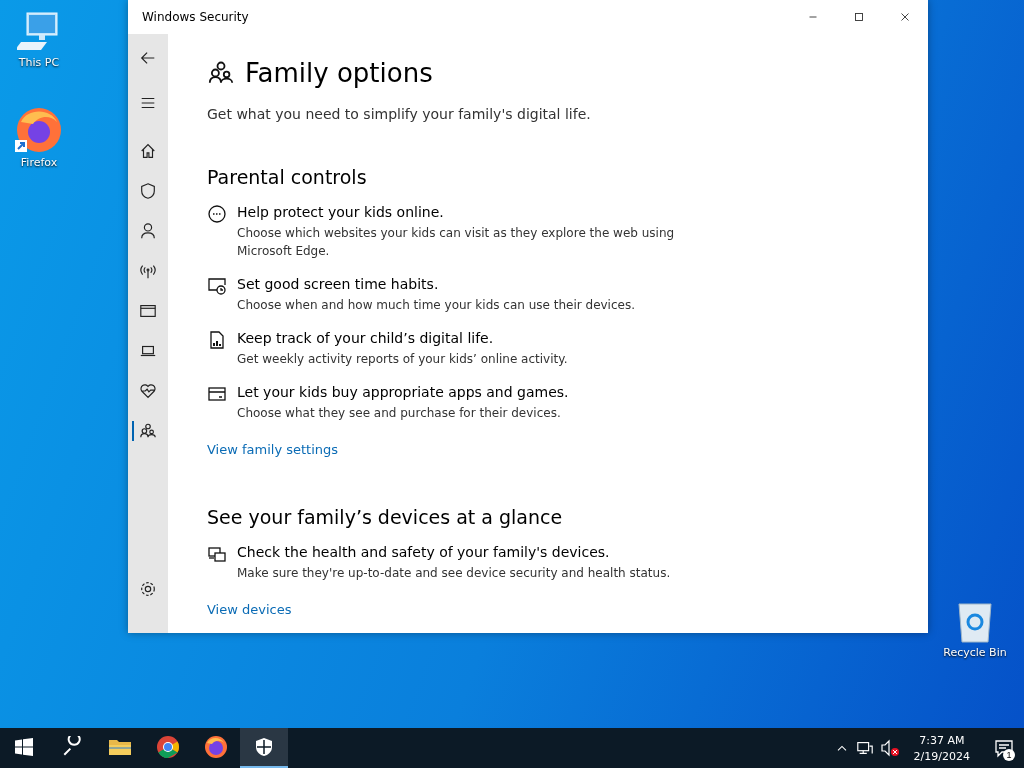 The height and width of the screenshot is (768, 1024). What do you see at coordinates (859, 17) in the screenshot?
I see `maximize-icon` at bounding box center [859, 17].